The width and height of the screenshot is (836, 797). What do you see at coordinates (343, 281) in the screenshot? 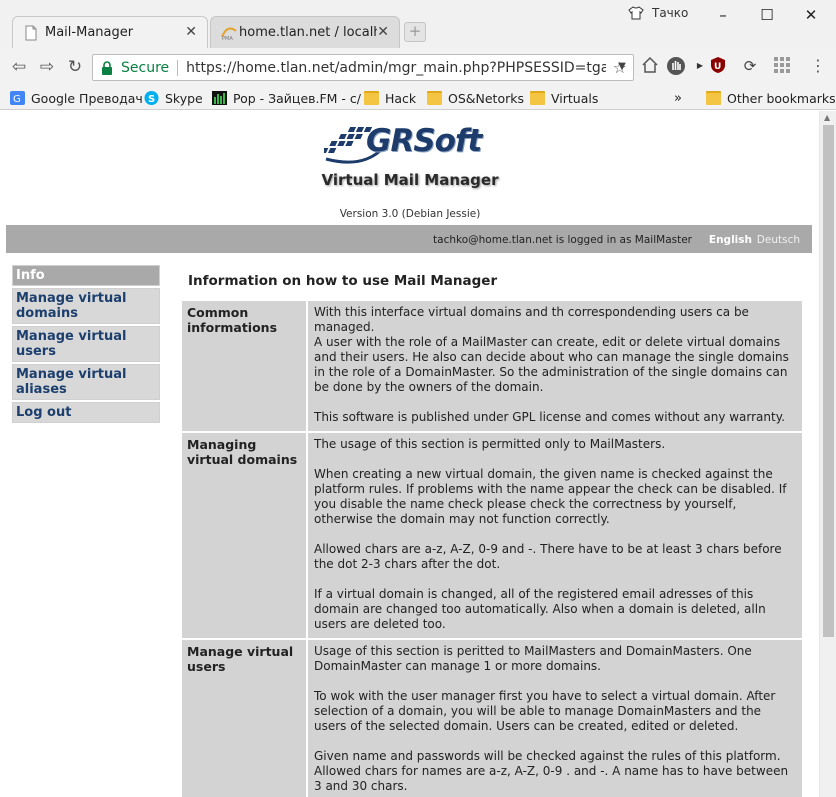
I see `page-title: Information on how to use Mail Manager` at bounding box center [343, 281].